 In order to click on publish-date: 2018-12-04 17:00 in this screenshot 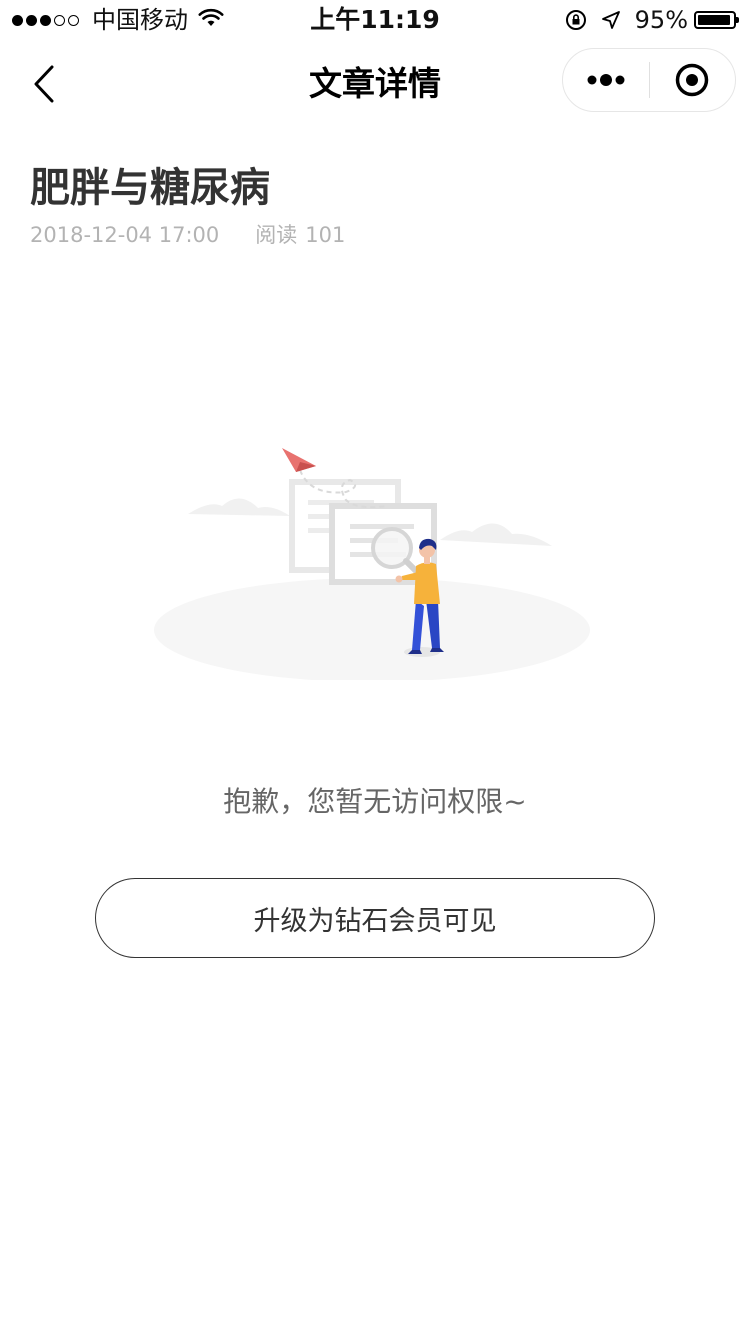, I will do `click(125, 235)`.